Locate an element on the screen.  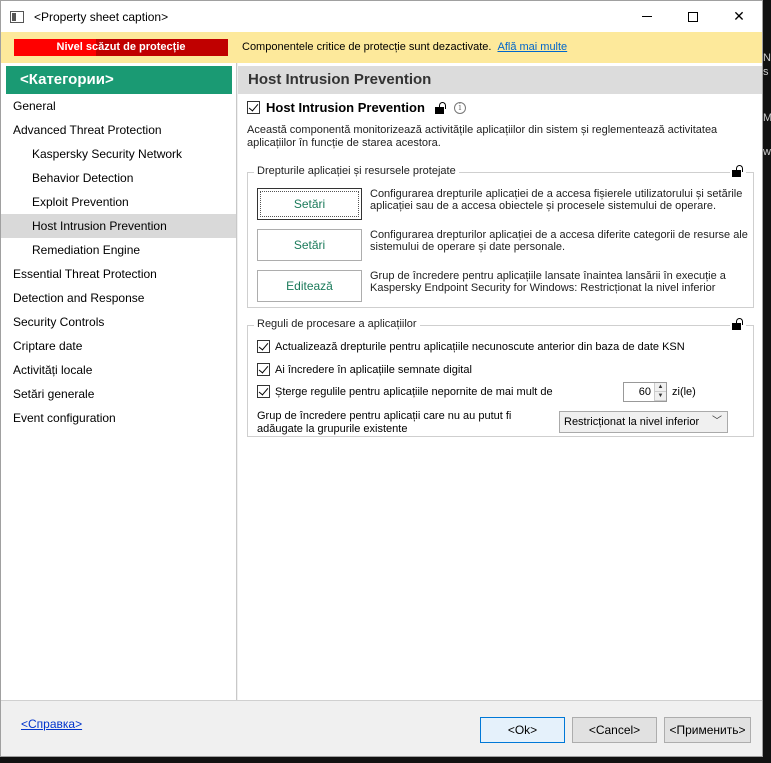
edge-fragment: wi is located at coordinates (767, 152).